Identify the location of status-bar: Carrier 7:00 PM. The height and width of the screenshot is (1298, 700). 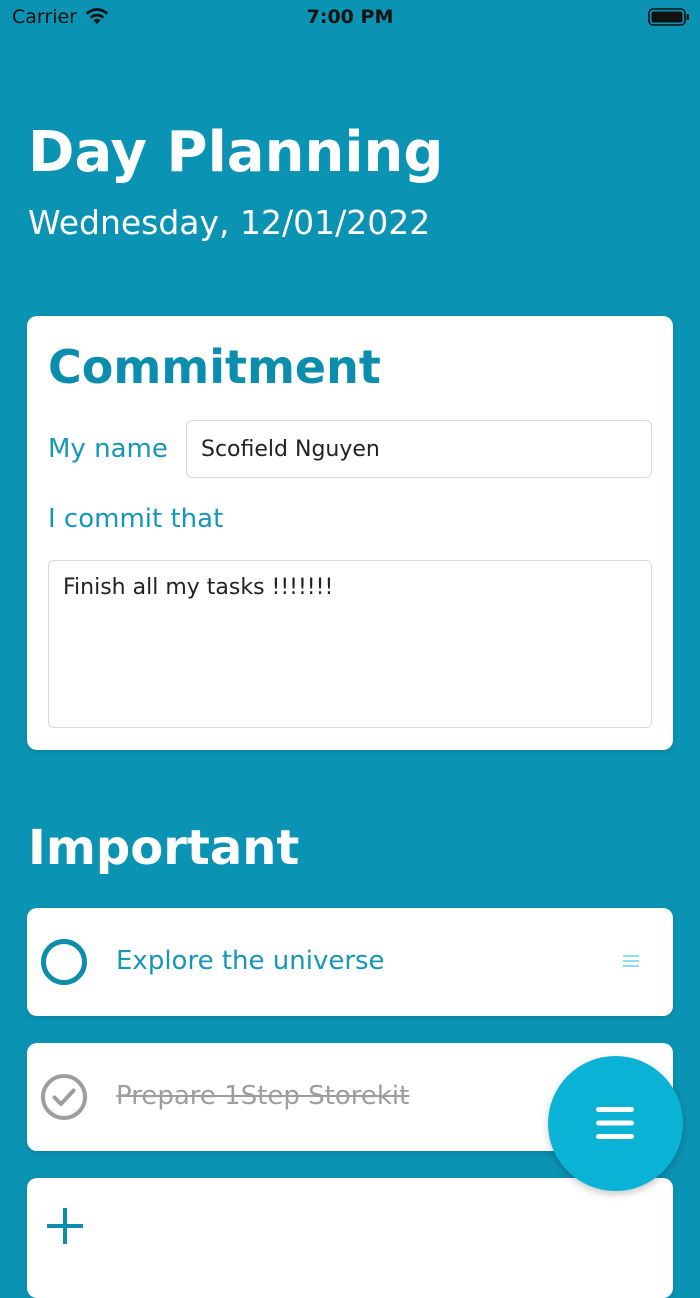
(350, 18).